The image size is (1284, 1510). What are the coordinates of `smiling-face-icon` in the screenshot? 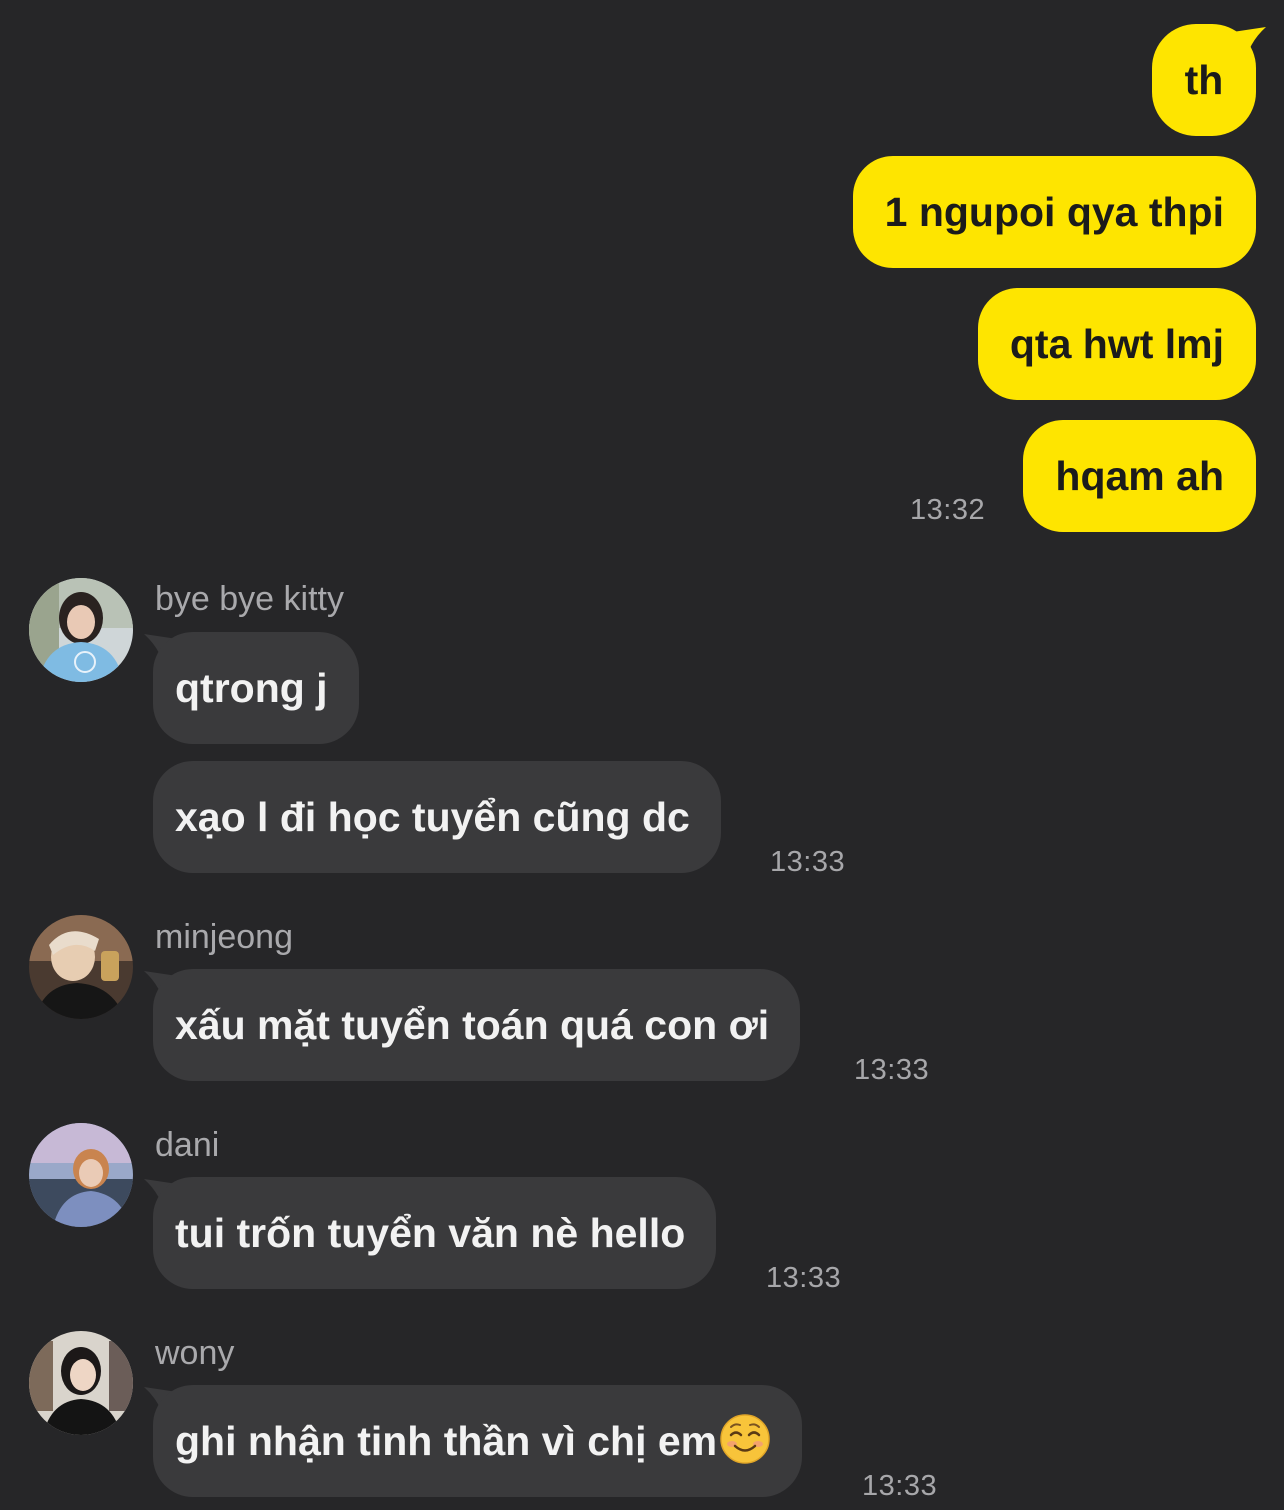 It's located at (745, 1439).